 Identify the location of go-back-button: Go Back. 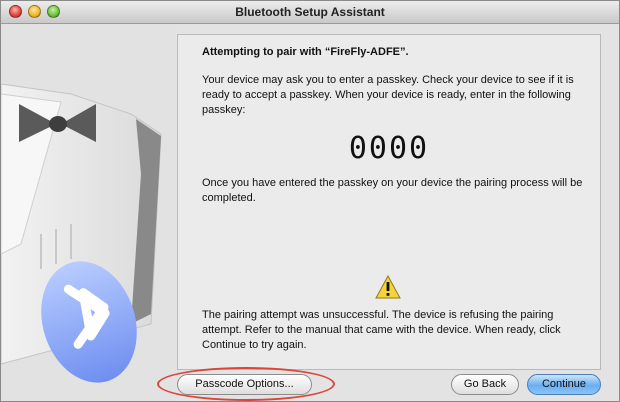
(485, 384).